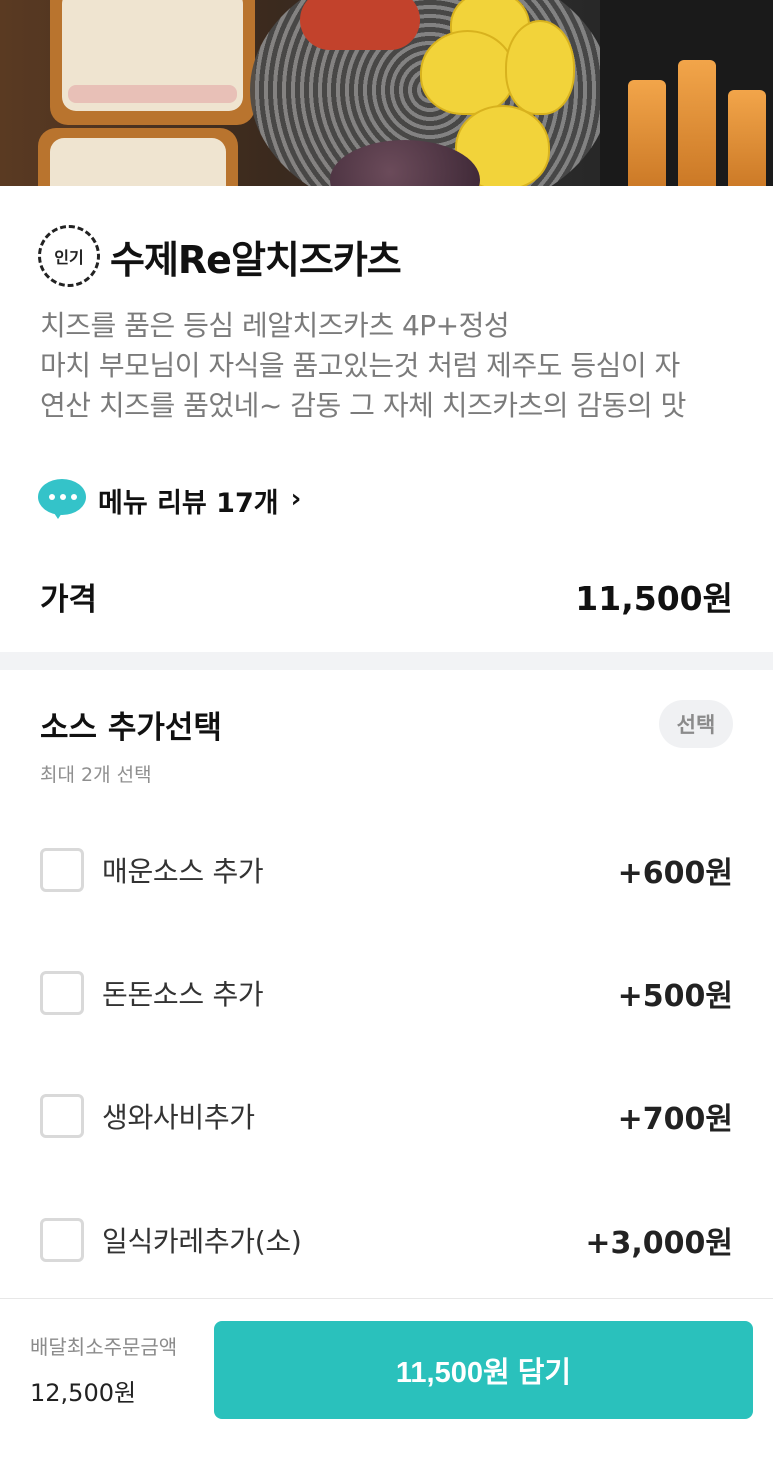  Describe the element at coordinates (386, 93) in the screenshot. I see `menu-hero-image` at that location.